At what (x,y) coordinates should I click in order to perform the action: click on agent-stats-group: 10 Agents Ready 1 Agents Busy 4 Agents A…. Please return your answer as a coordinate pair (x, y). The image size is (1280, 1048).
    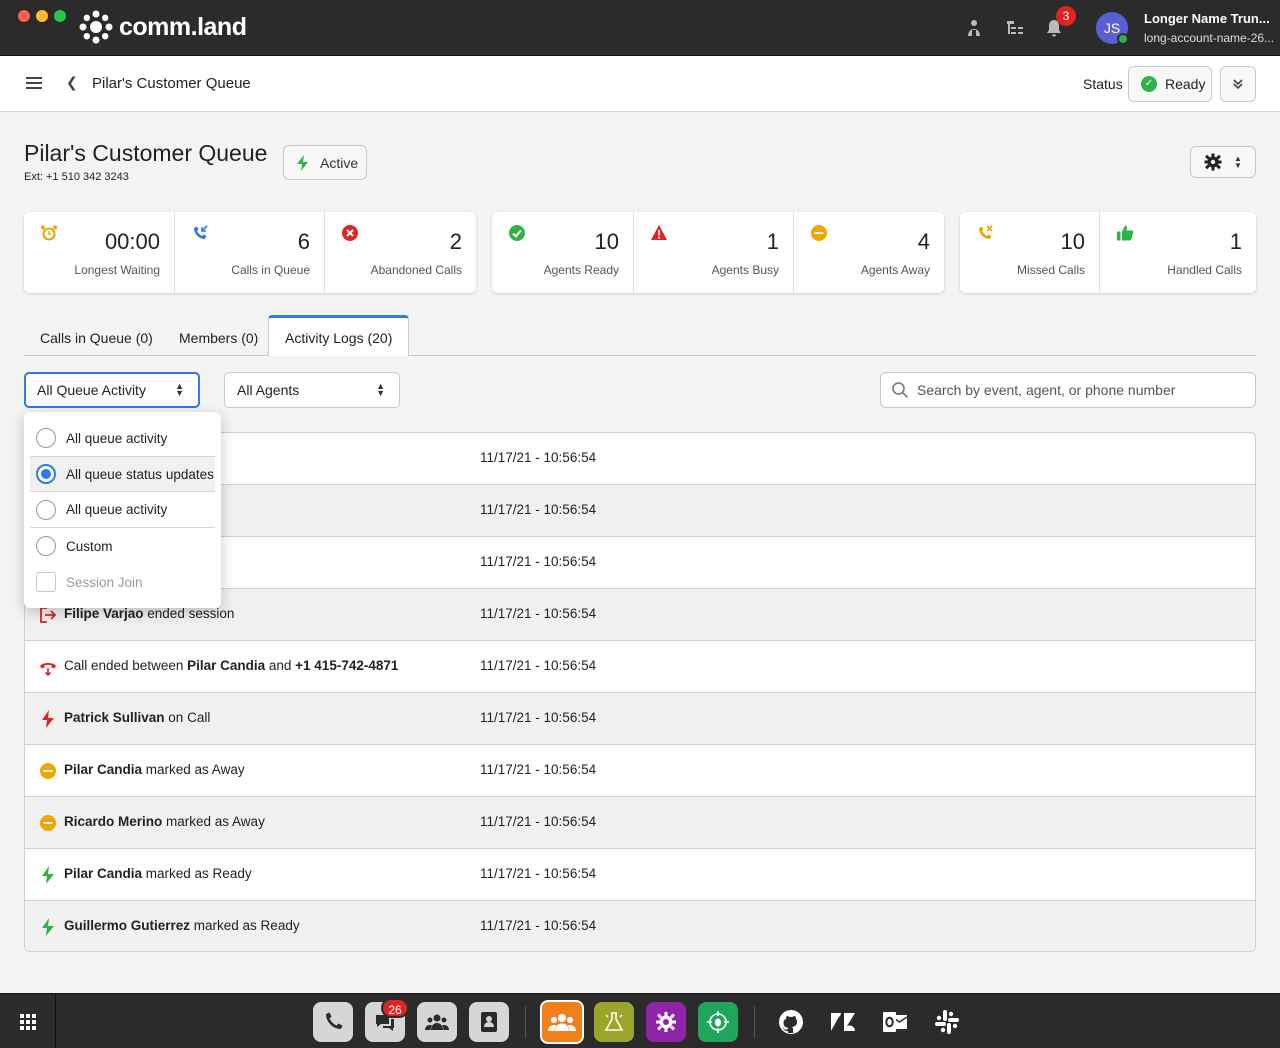
    Looking at the image, I should click on (718, 252).